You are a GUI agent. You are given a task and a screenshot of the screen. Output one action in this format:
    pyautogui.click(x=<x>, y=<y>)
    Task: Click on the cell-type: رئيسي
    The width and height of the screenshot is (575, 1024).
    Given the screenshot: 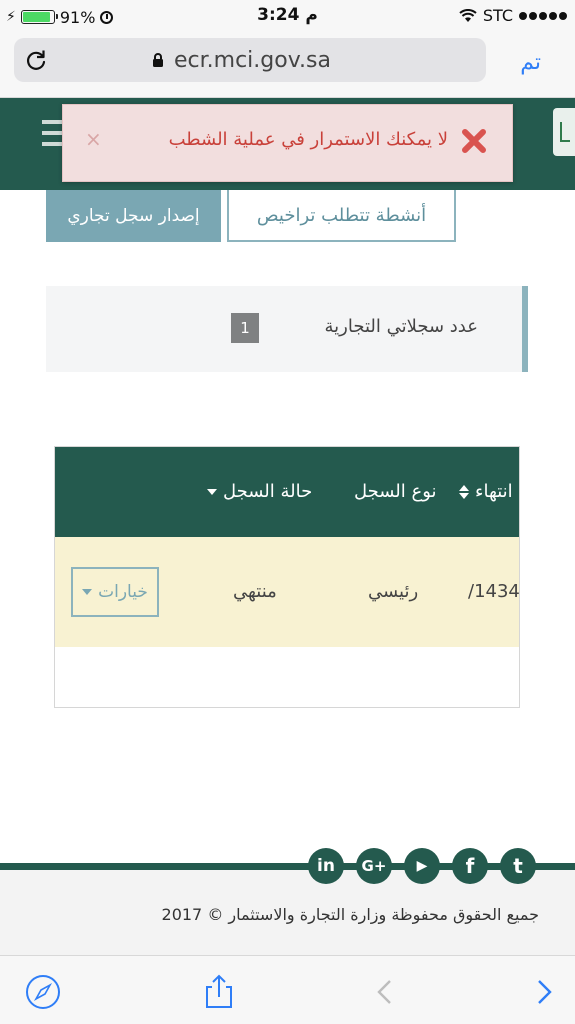 What is the action you would take?
    pyautogui.click(x=393, y=591)
    